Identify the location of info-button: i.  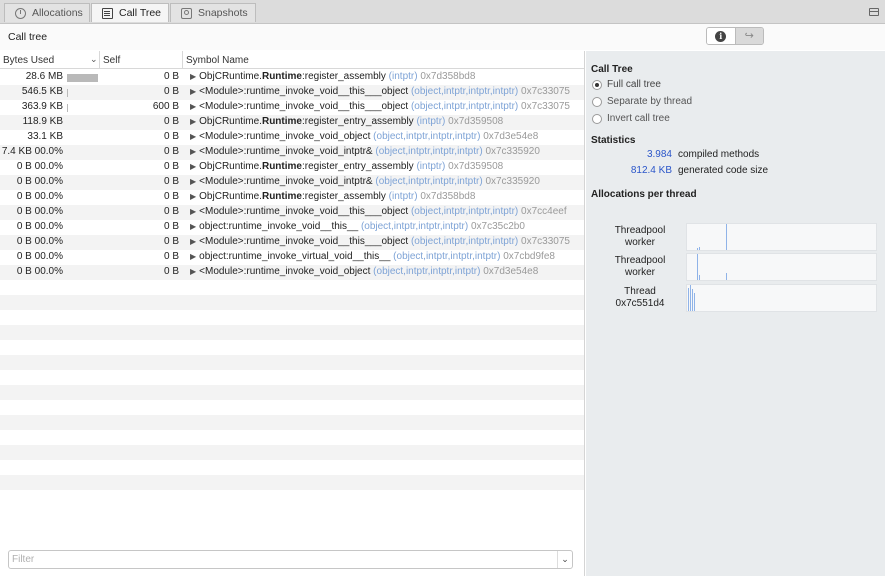
(721, 36).